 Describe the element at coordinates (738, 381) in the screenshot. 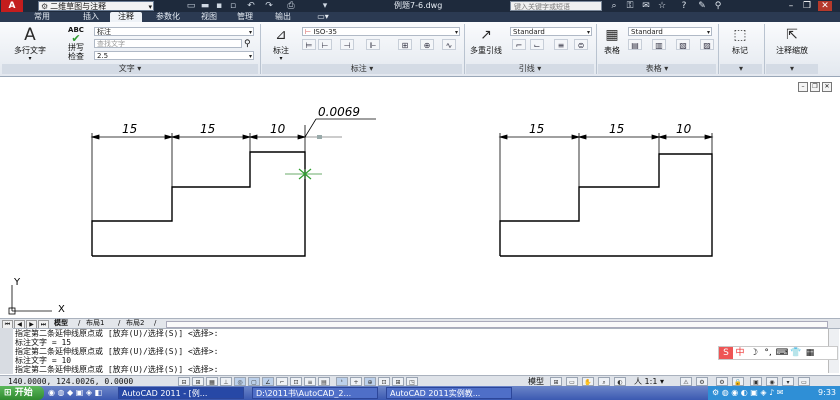

I see `lock-icon: 🔒` at that location.